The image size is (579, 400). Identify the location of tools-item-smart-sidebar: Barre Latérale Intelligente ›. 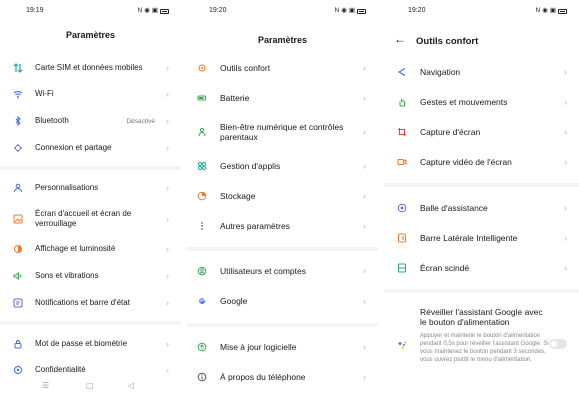
(481, 238).